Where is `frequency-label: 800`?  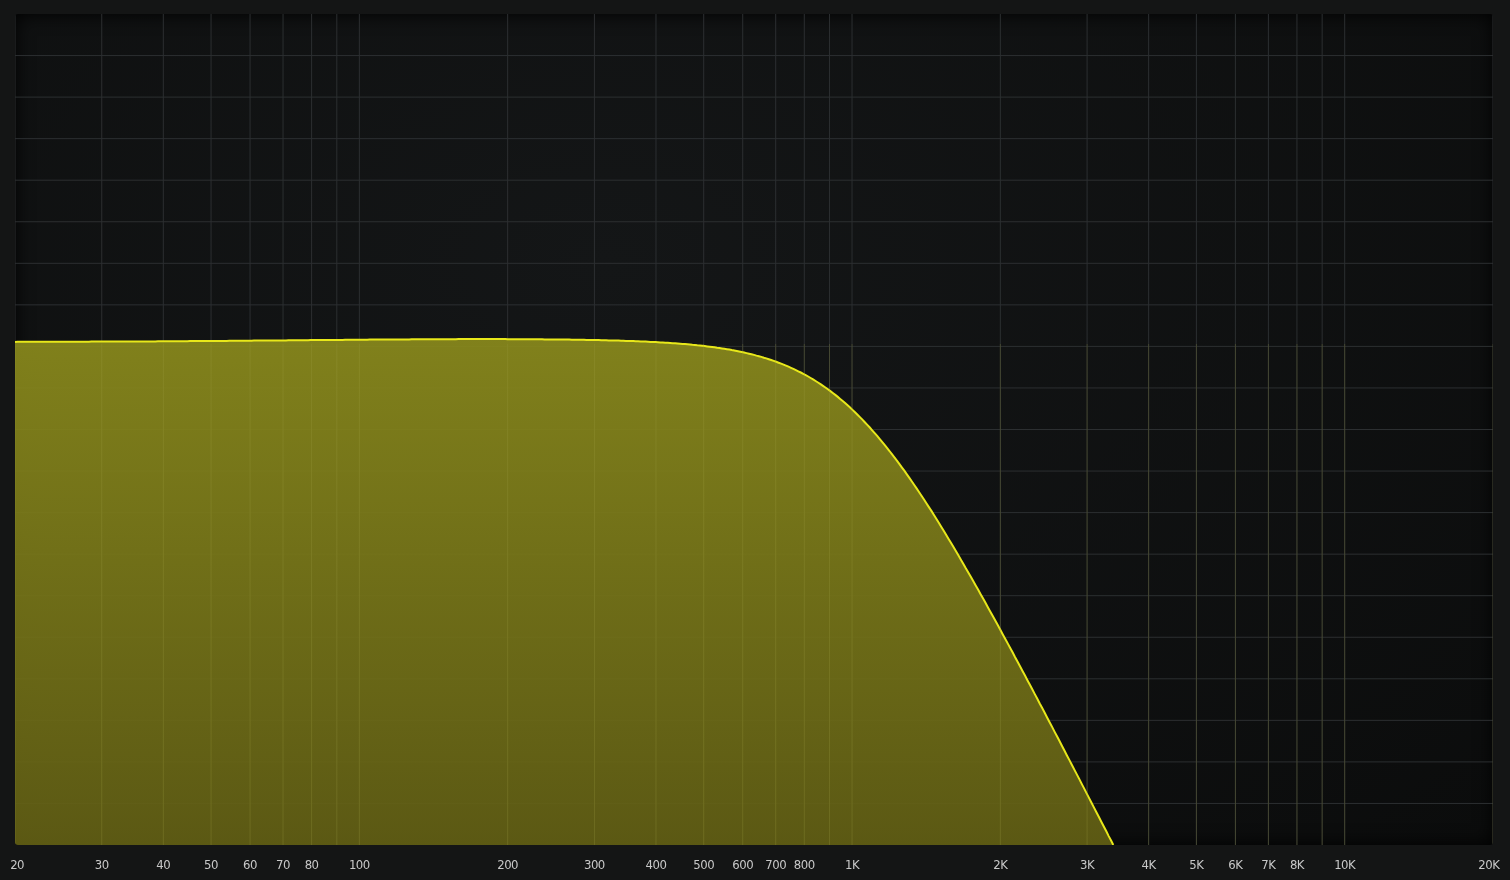
frequency-label: 800 is located at coordinates (804, 864).